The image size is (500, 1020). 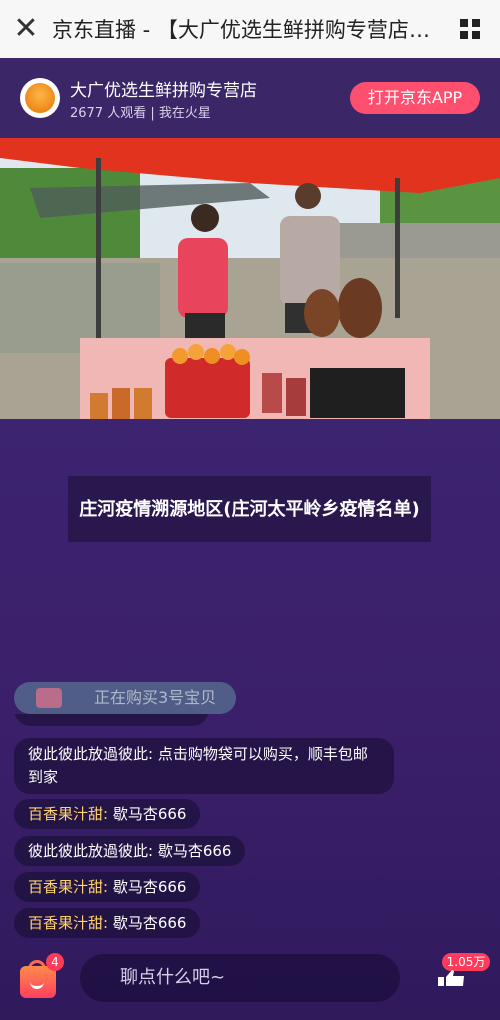 What do you see at coordinates (55, 962) in the screenshot?
I see `cart-count-badge: 4` at bounding box center [55, 962].